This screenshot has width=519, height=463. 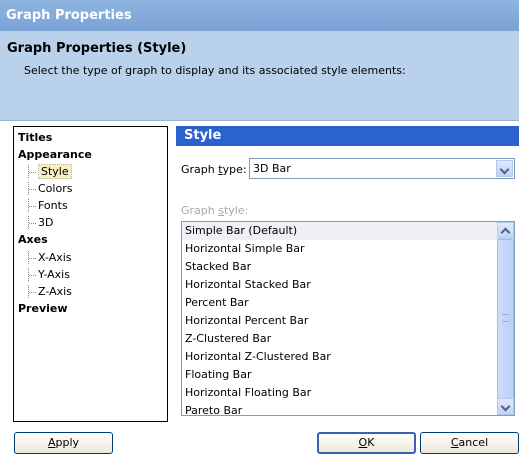 I want to click on tree-item-fonts: Fonts, so click(x=48, y=205).